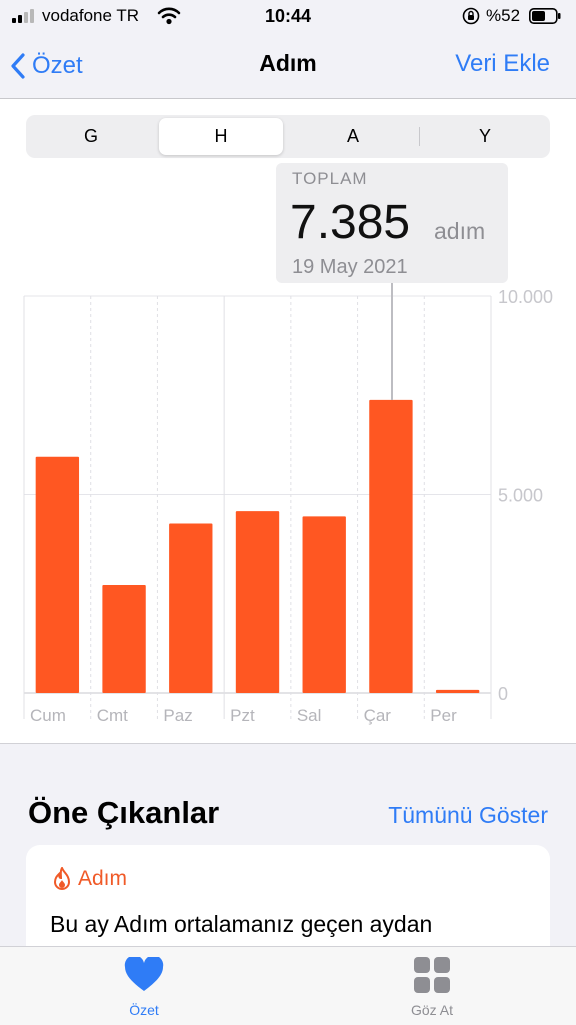  I want to click on bar-cum, so click(57, 574).